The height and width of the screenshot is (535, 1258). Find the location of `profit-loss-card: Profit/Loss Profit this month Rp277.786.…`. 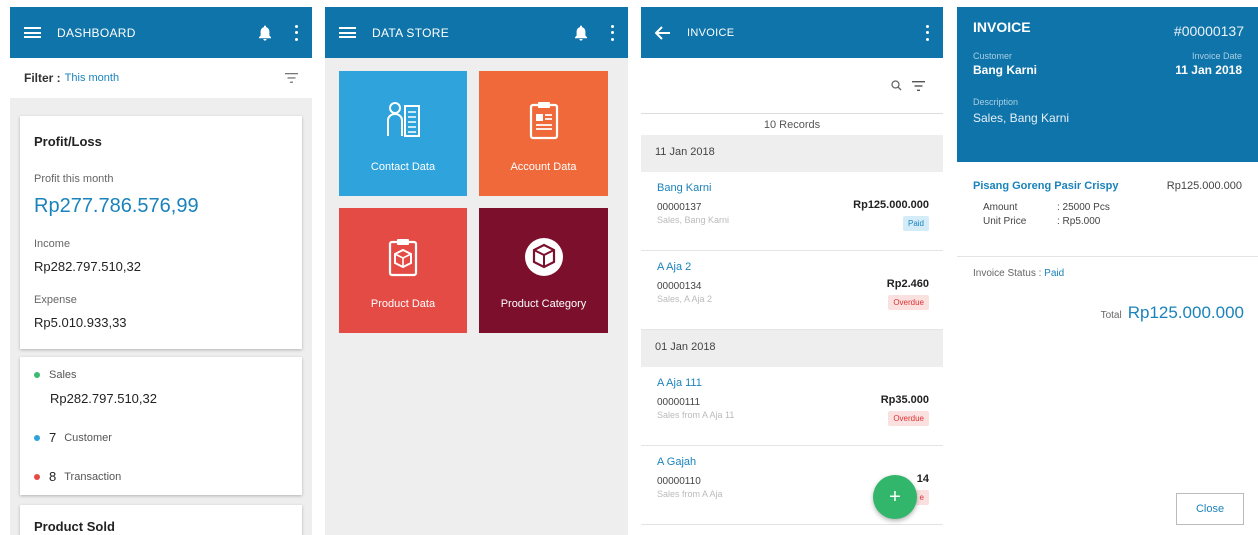

profit-loss-card: Profit/Loss Profit this month Rp277.786.… is located at coordinates (161, 232).